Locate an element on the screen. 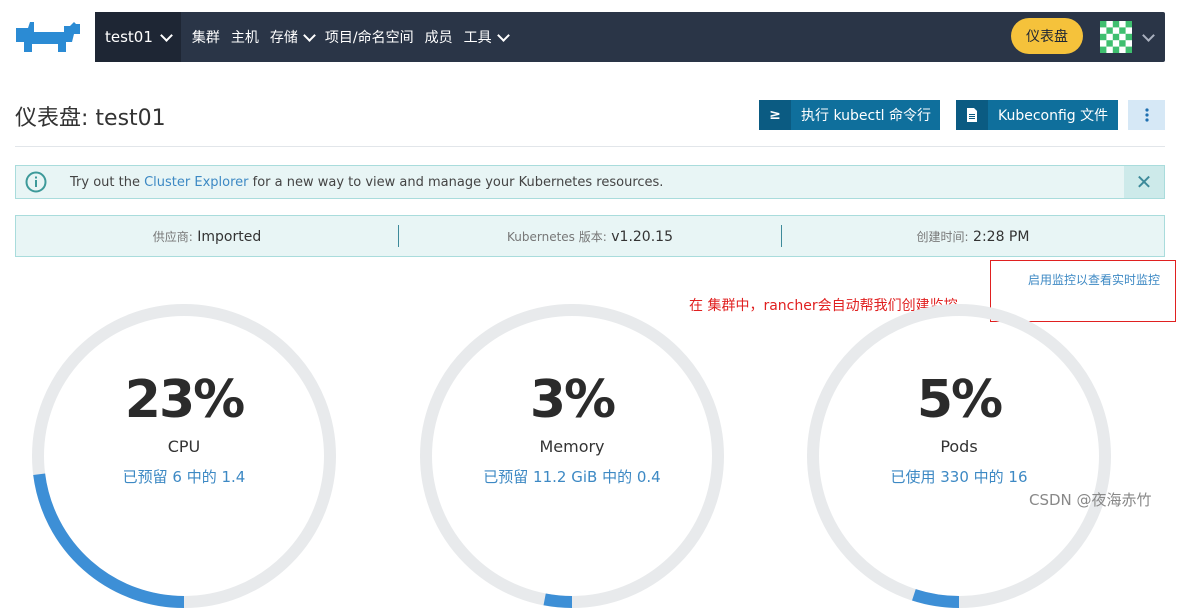  kubeconfig-button-label: Kubeconfig 文件 is located at coordinates (1053, 116).